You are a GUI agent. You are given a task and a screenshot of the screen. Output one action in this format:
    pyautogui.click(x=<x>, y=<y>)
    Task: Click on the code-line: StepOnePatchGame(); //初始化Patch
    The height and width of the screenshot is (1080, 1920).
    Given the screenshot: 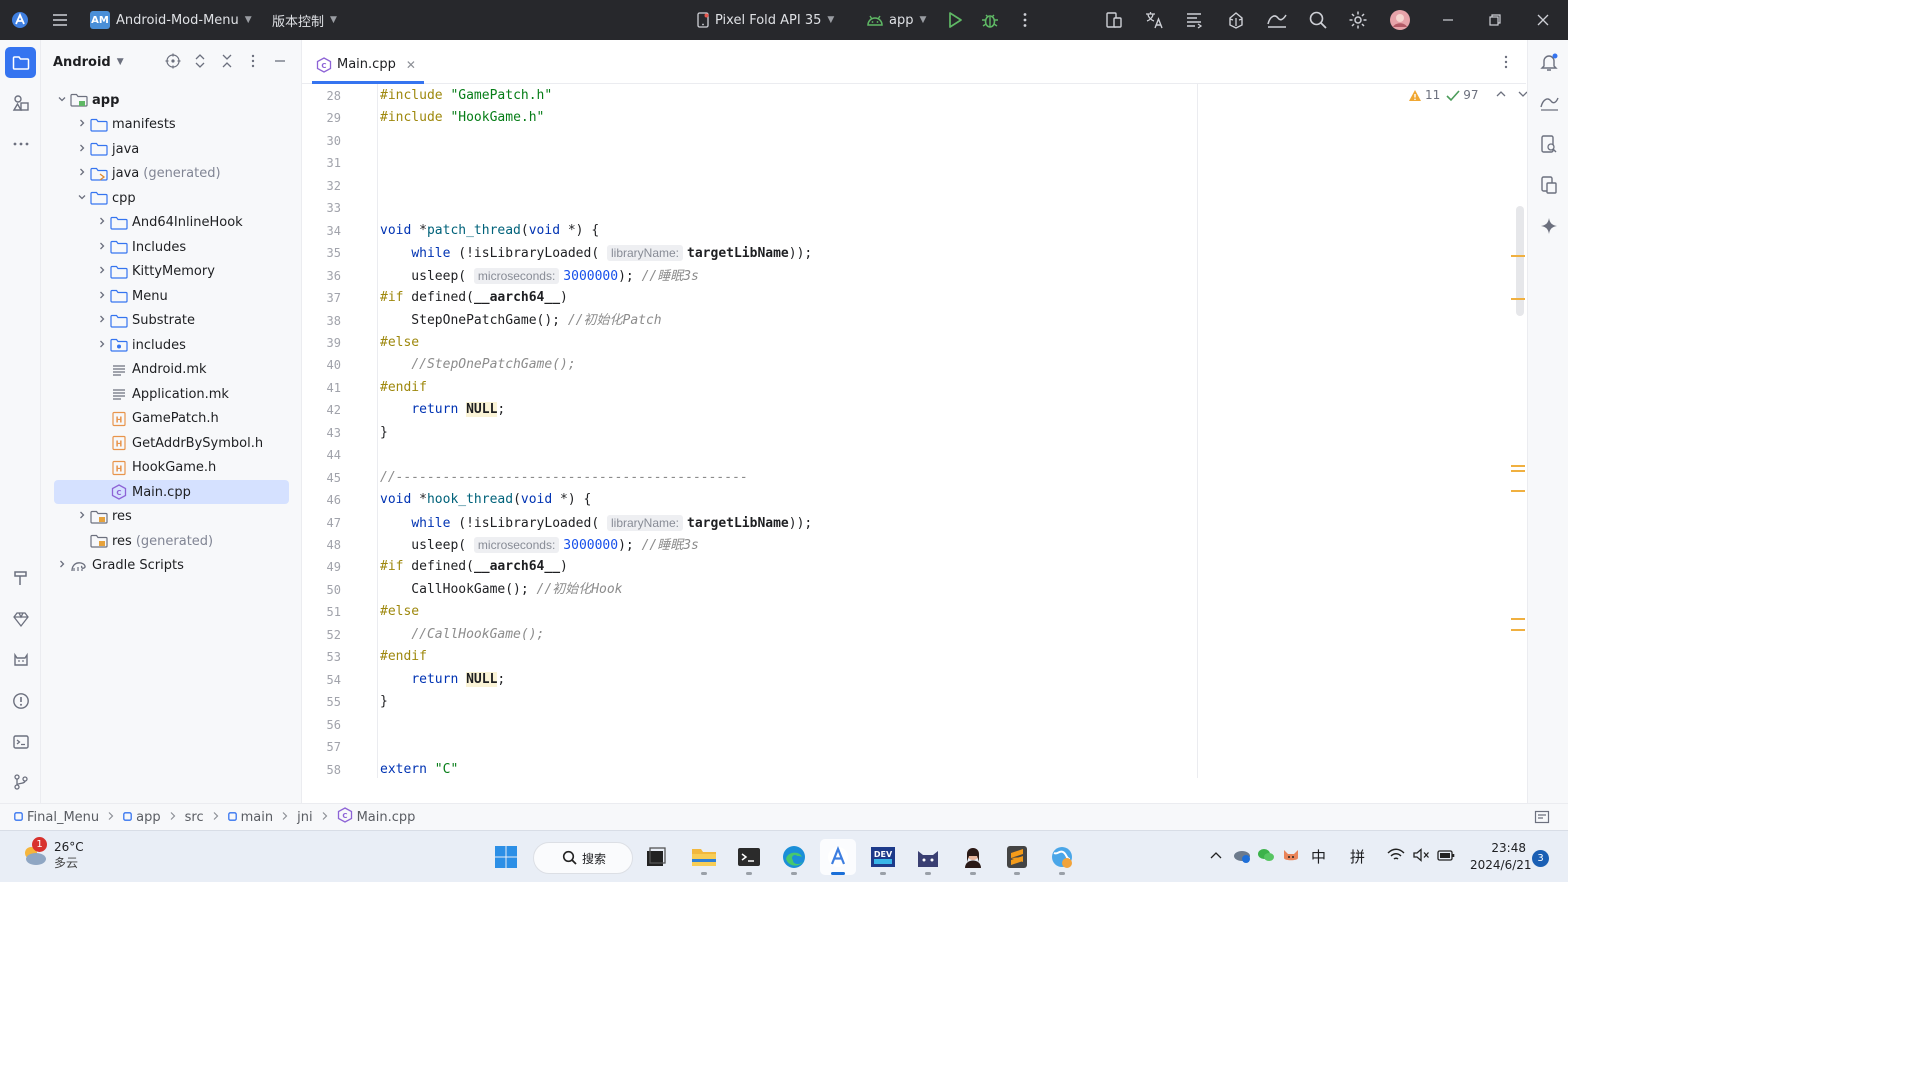 What is the action you would take?
    pyautogui.click(x=520, y=321)
    